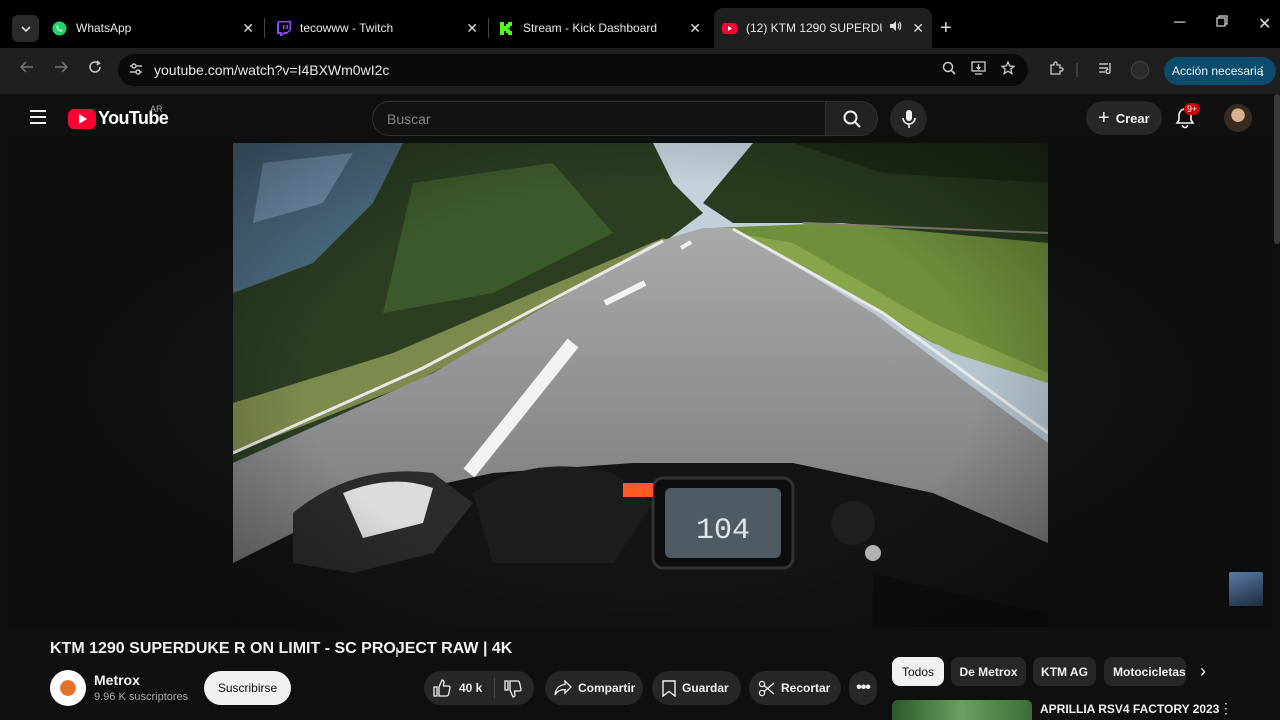  What do you see at coordinates (1145, 671) in the screenshot?
I see `chip-motocicletas: Motocicletas` at bounding box center [1145, 671].